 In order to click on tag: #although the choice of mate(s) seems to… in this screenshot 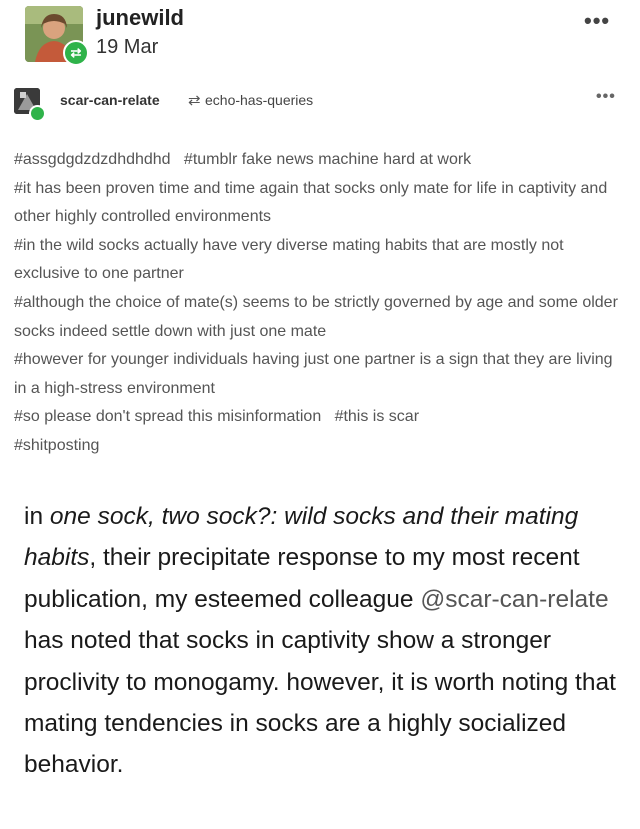, I will do `click(316, 317)`.